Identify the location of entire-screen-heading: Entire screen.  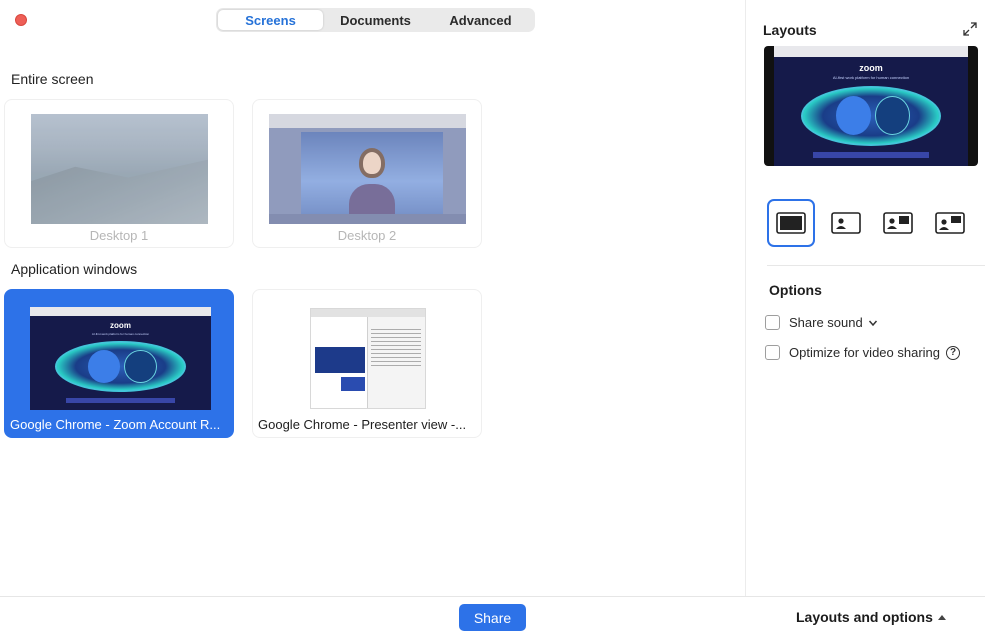
(52, 79).